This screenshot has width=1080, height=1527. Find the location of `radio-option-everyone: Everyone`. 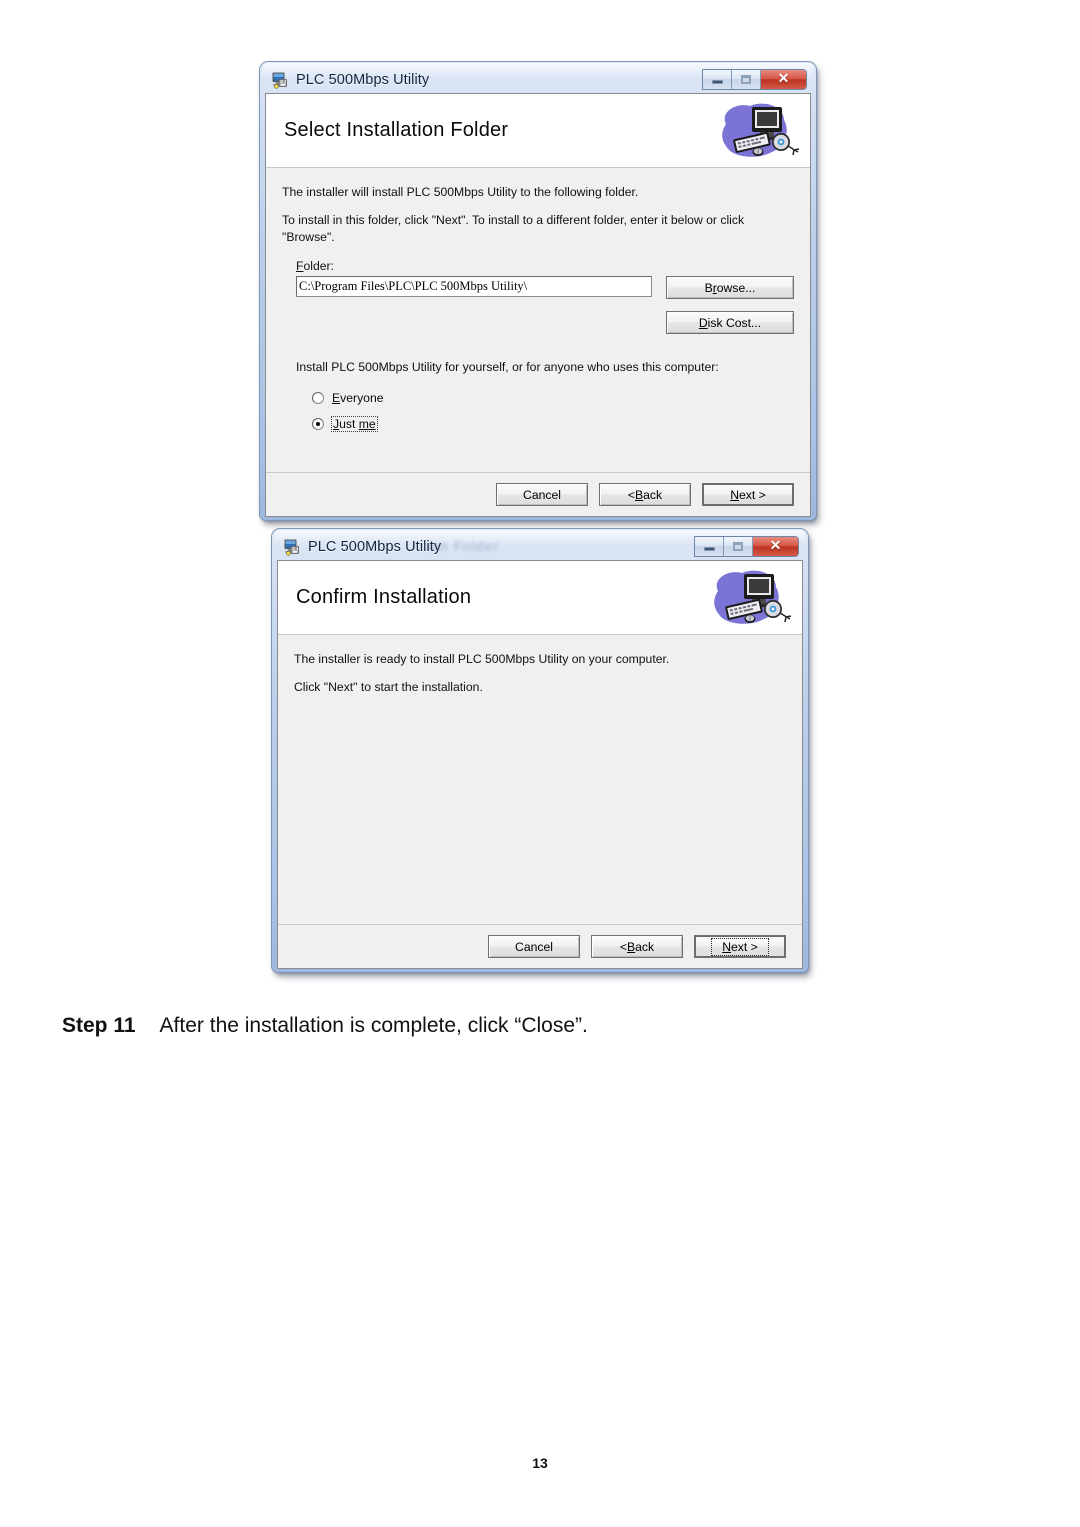

radio-option-everyone: Everyone is located at coordinates (553, 398).